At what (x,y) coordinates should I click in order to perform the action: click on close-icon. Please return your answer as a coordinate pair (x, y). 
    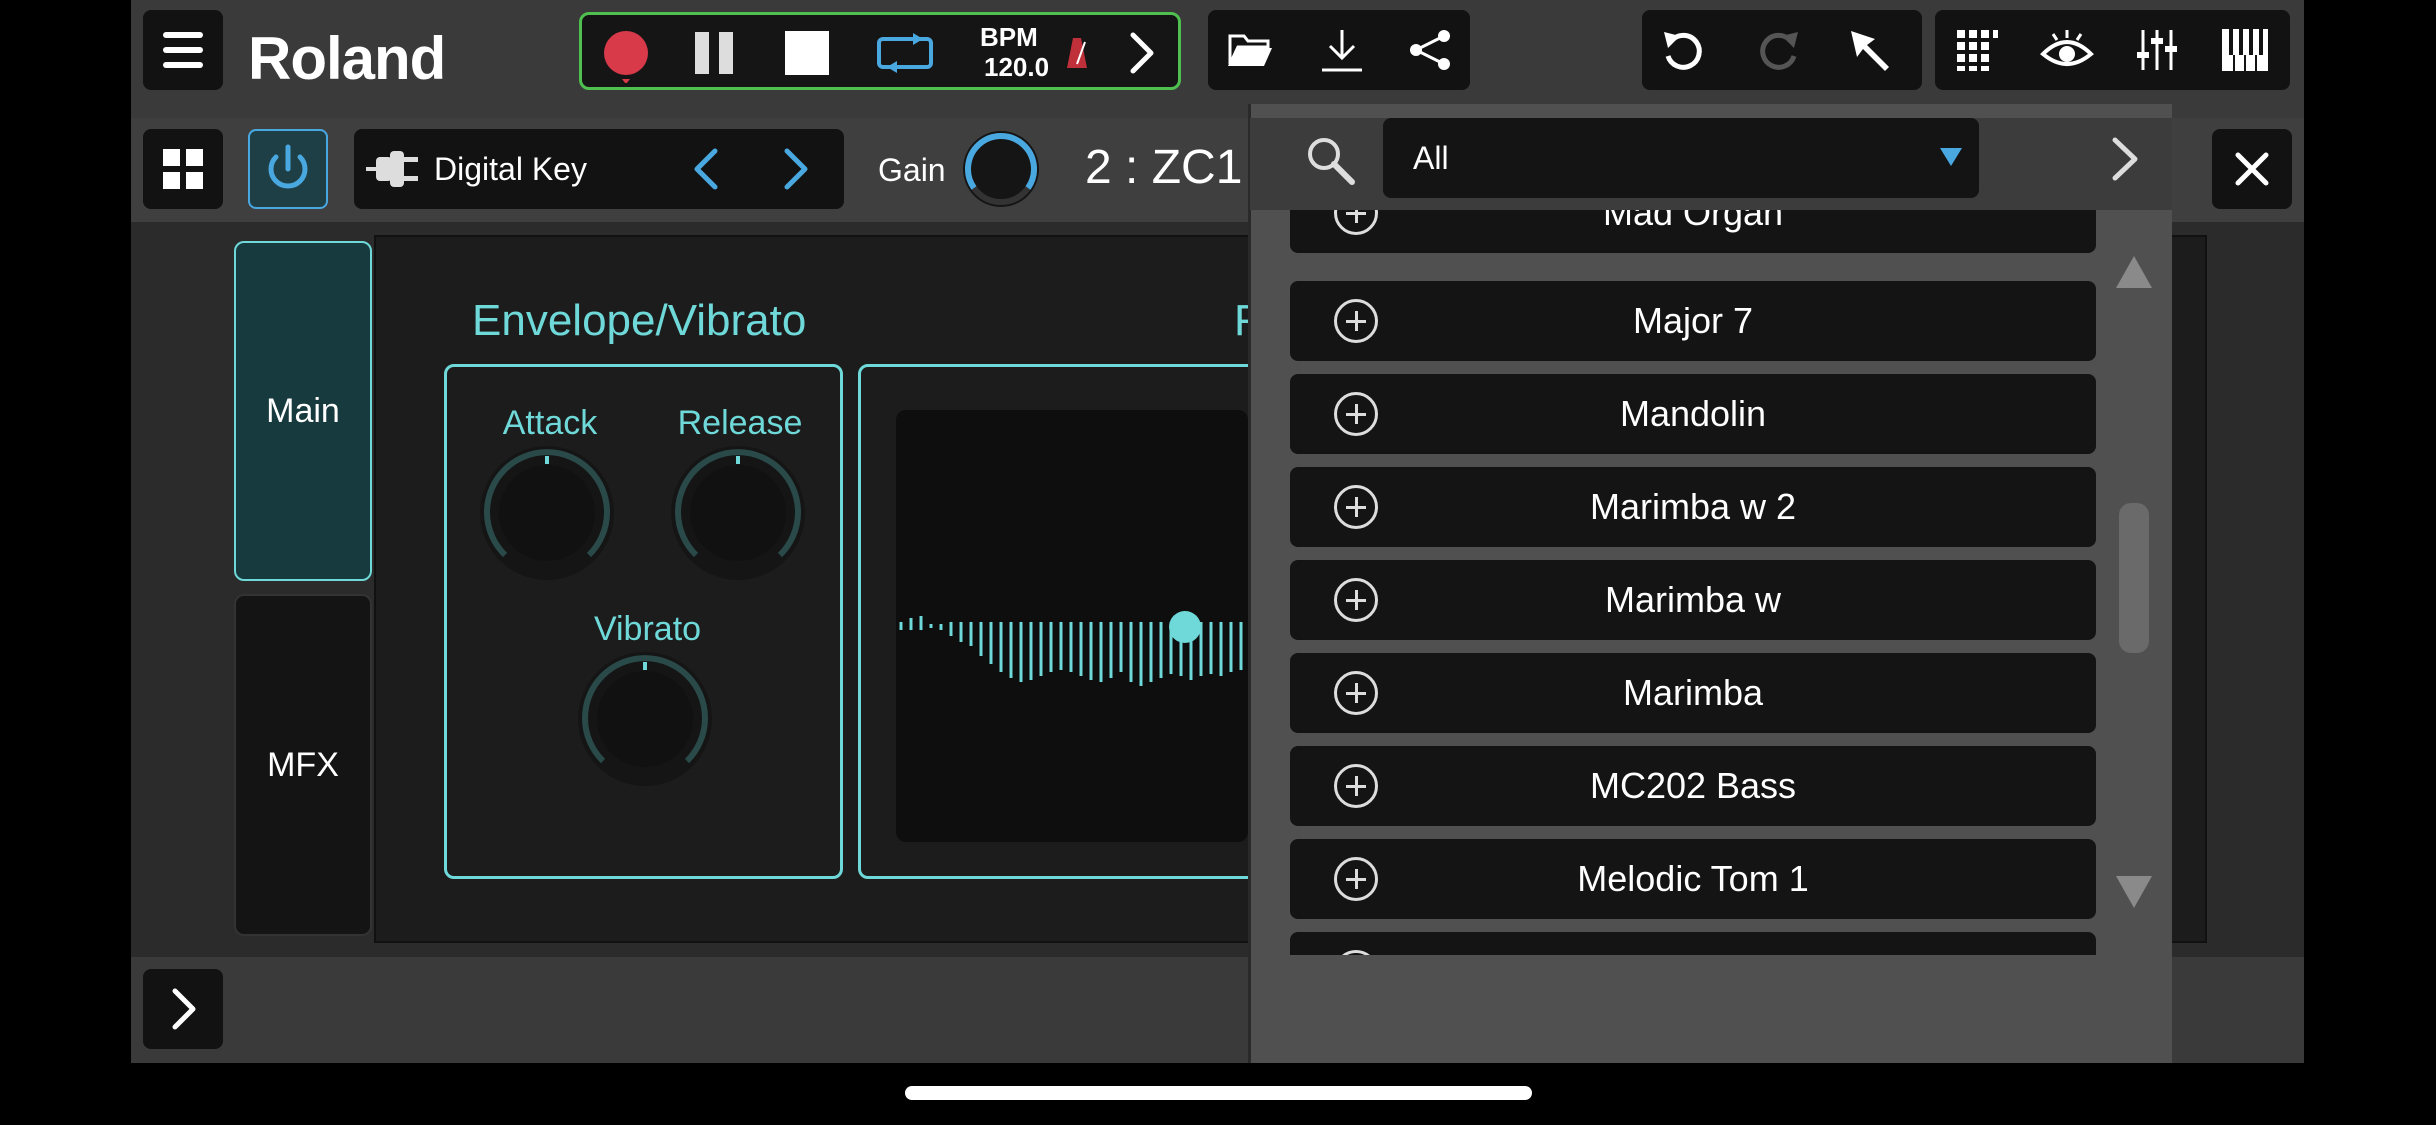
    Looking at the image, I should click on (2252, 169).